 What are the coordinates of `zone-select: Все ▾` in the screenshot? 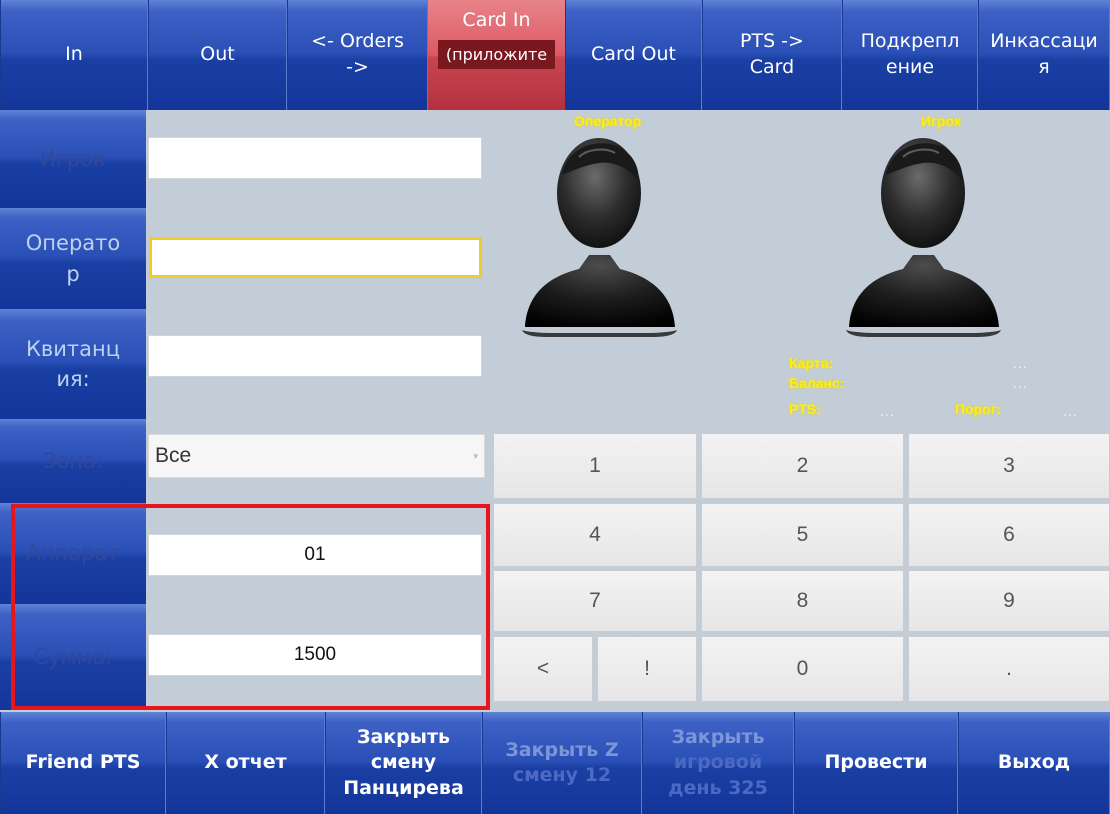 It's located at (316, 456).